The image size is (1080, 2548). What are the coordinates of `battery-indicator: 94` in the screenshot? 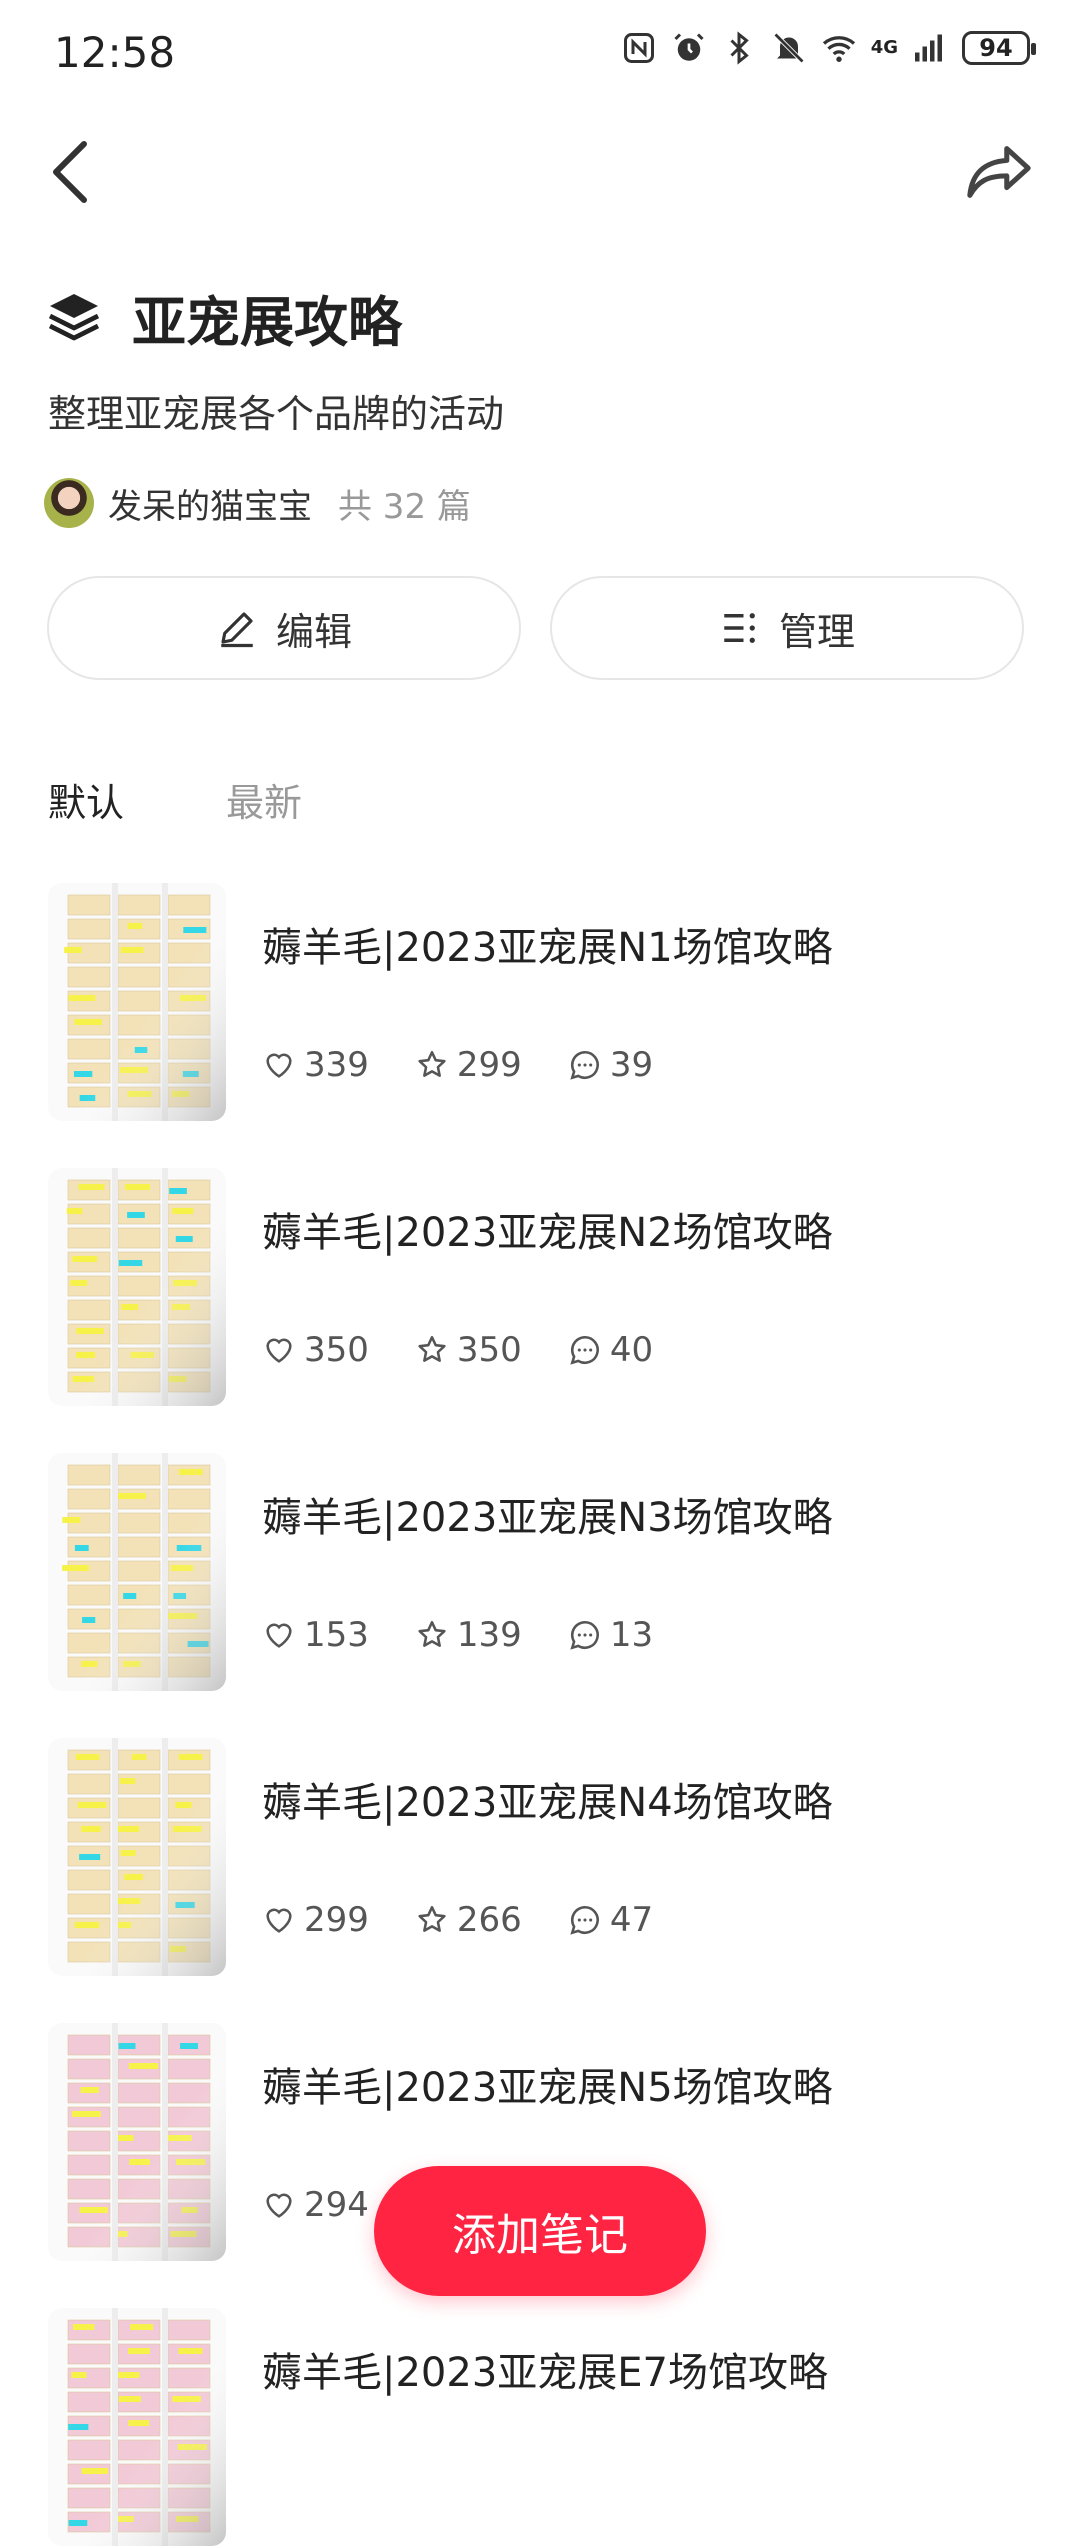 It's located at (999, 48).